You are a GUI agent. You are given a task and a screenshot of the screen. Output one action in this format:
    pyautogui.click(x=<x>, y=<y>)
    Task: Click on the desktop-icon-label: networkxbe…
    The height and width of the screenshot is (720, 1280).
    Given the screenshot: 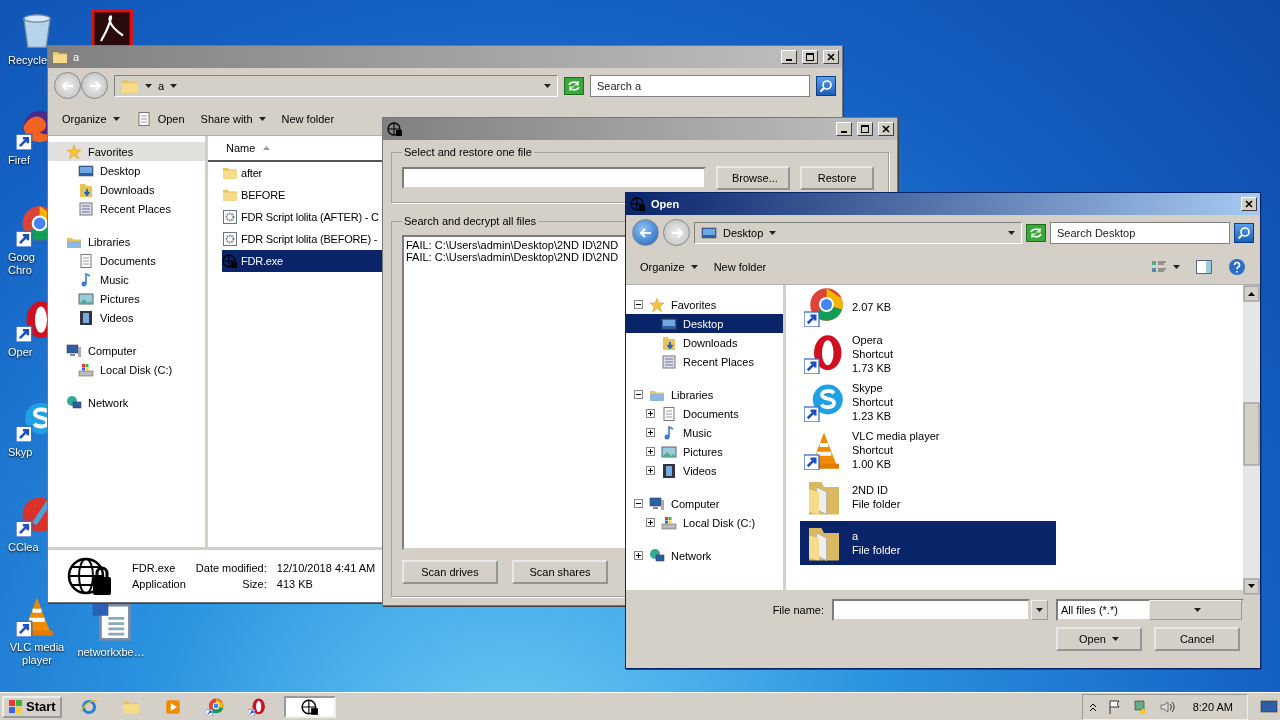 What is the action you would take?
    pyautogui.click(x=111, y=652)
    